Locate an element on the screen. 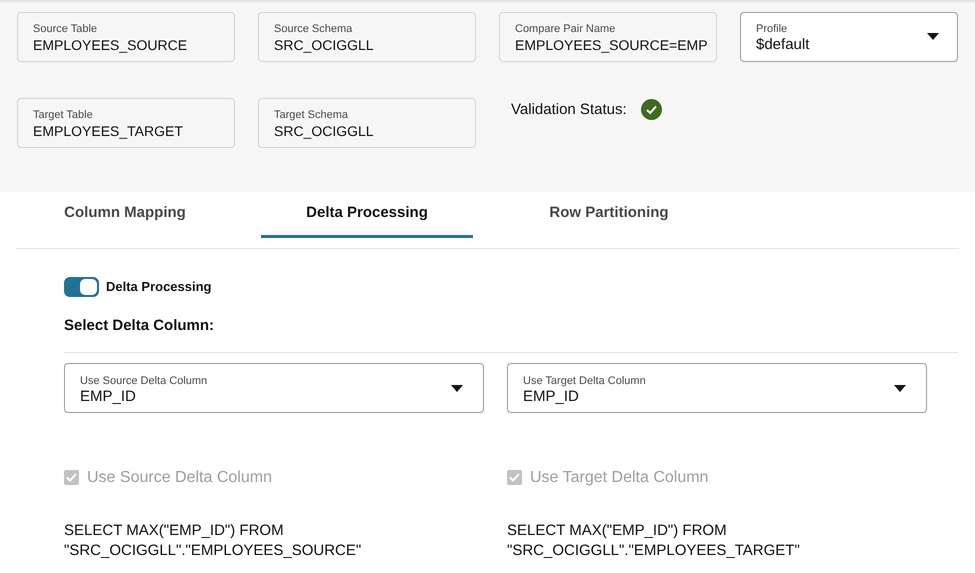 The image size is (975, 573). toggle-label: Delta Processing is located at coordinates (159, 287).